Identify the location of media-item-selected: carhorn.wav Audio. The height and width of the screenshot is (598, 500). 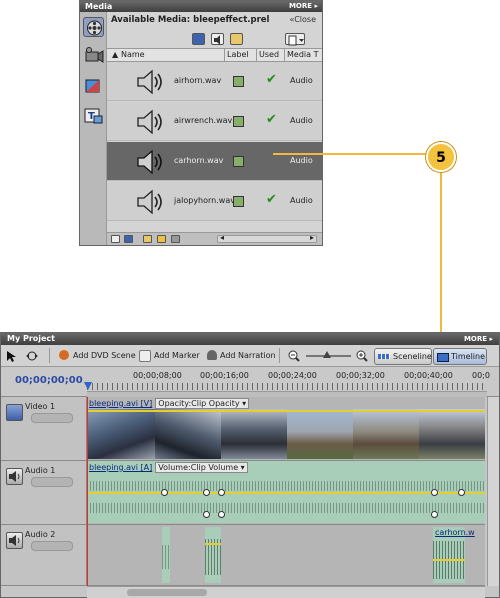
(214, 161).